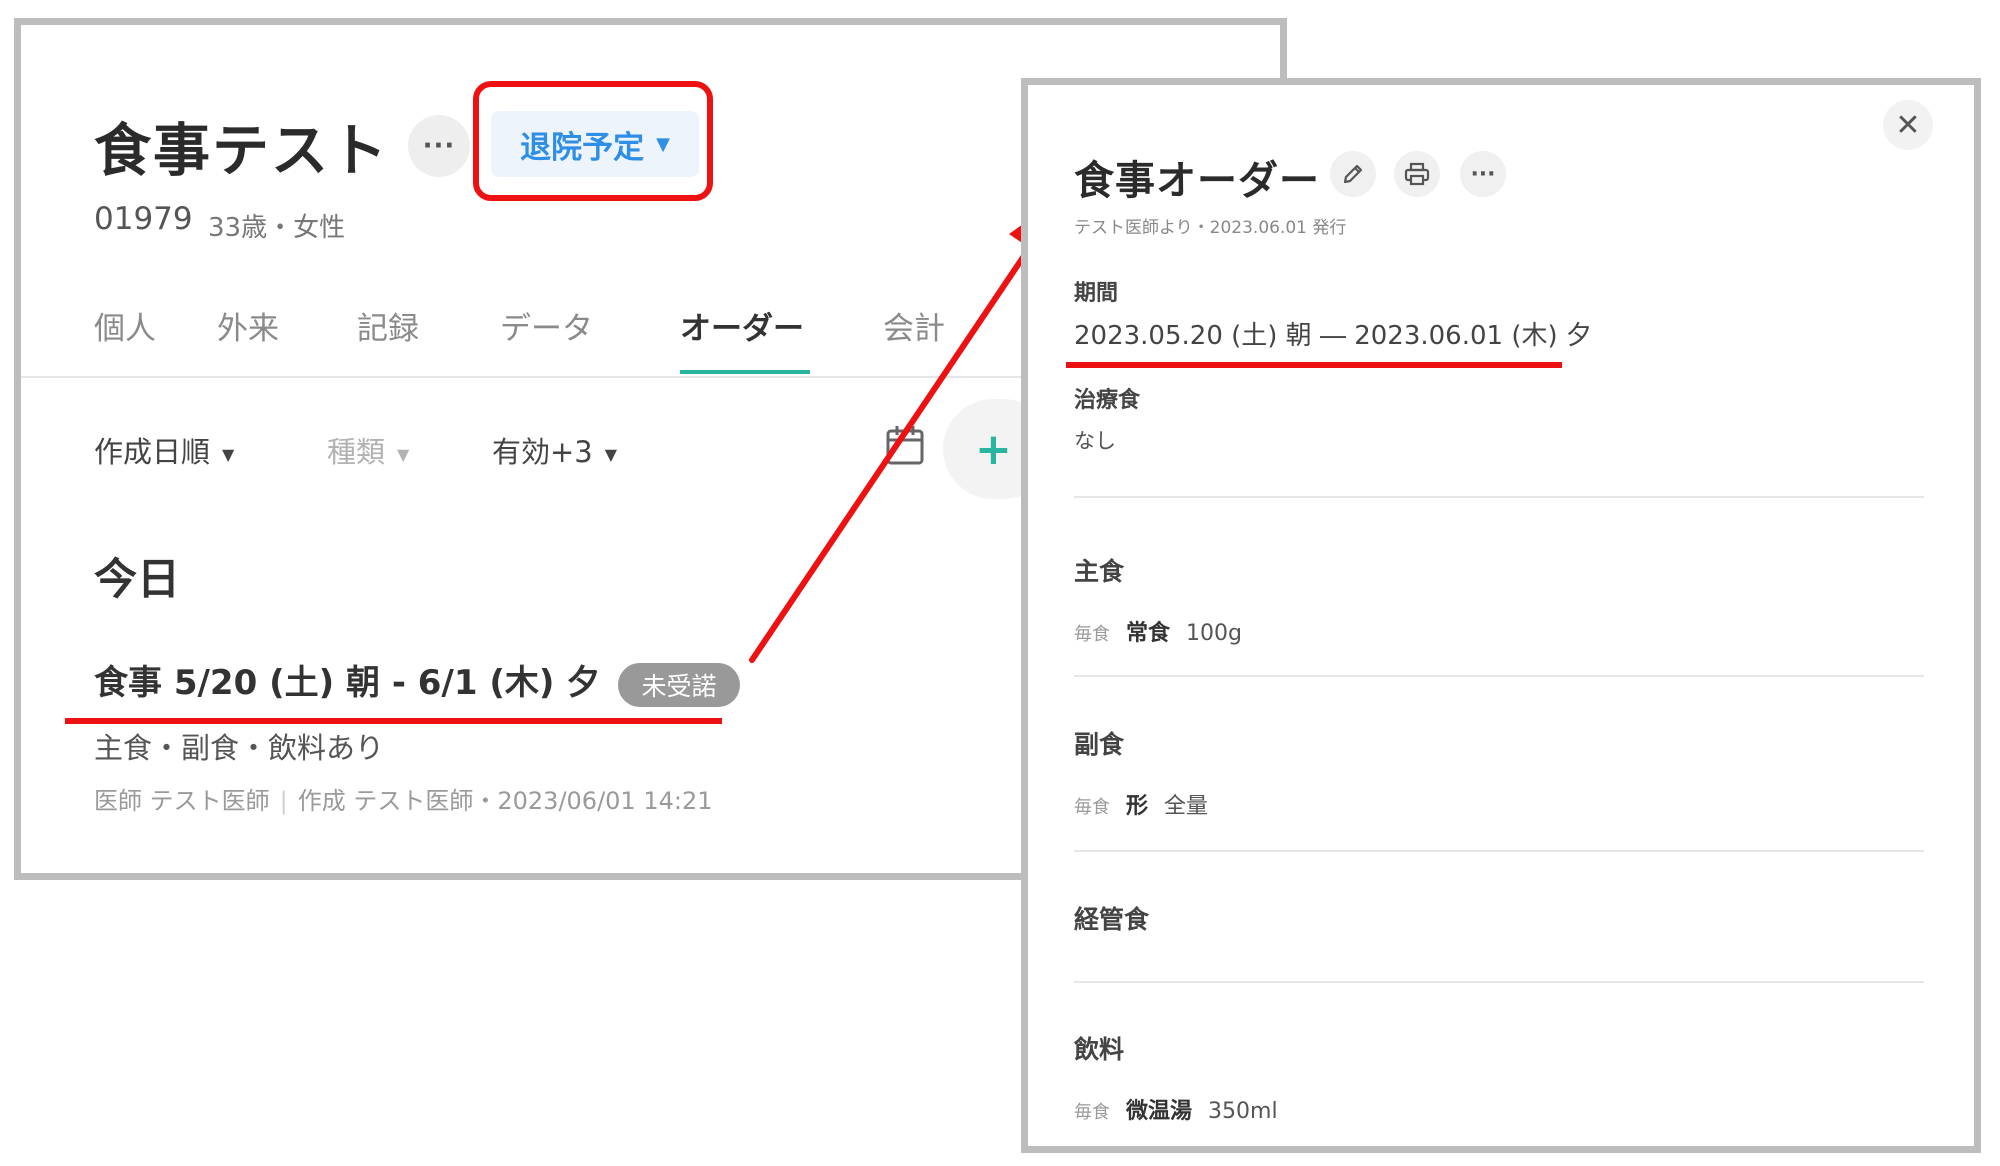  I want to click on order-detail-title: 食事オーダー, so click(1197, 181).